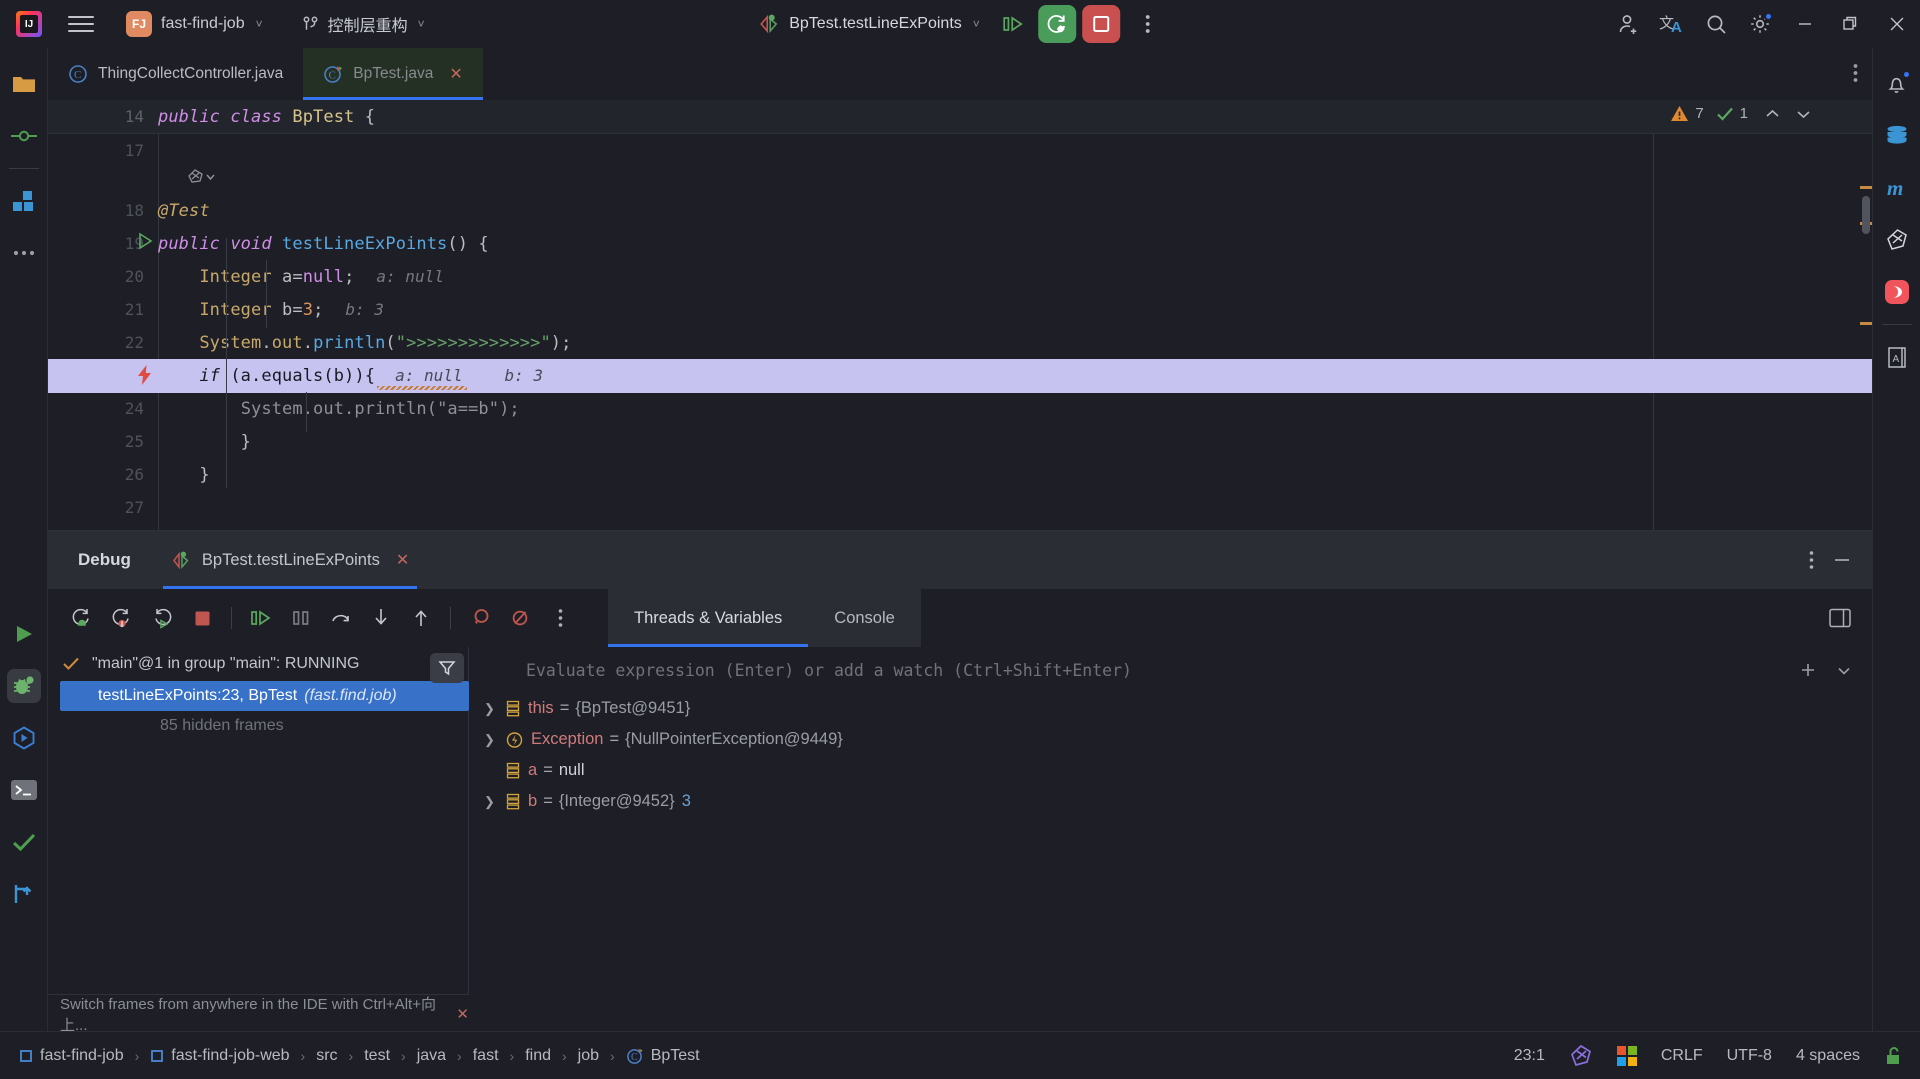 This screenshot has height=1079, width=1920. Describe the element at coordinates (960, 442) in the screenshot. I see `code-line-25: 25 }` at that location.